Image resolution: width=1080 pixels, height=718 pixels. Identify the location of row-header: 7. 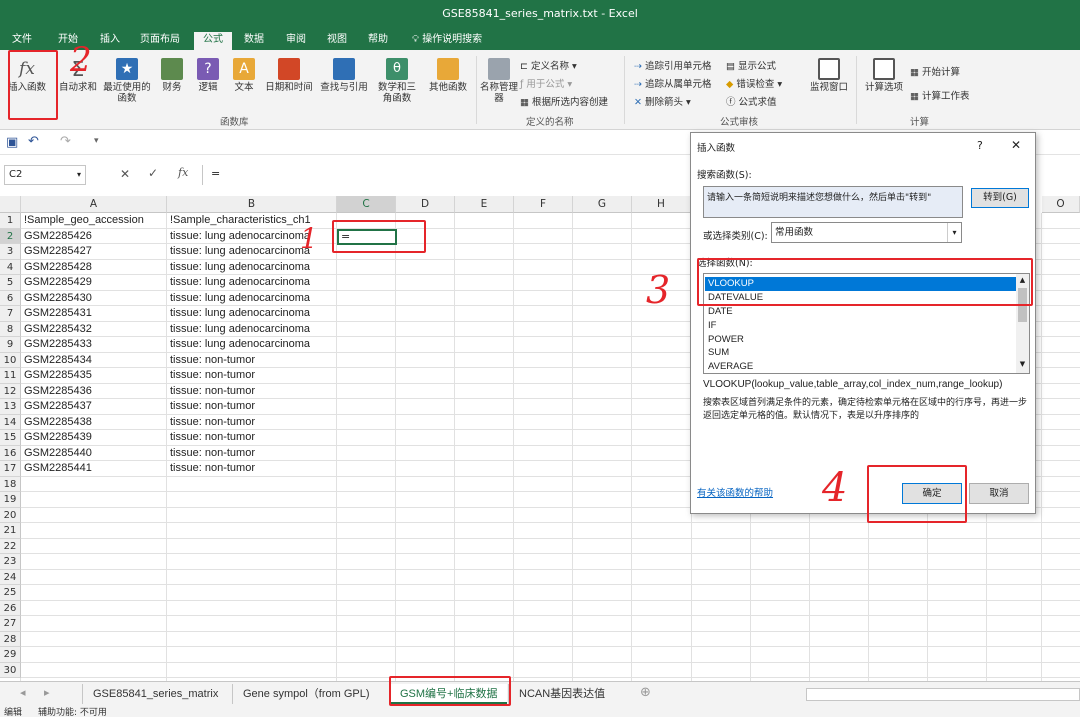
(10, 314).